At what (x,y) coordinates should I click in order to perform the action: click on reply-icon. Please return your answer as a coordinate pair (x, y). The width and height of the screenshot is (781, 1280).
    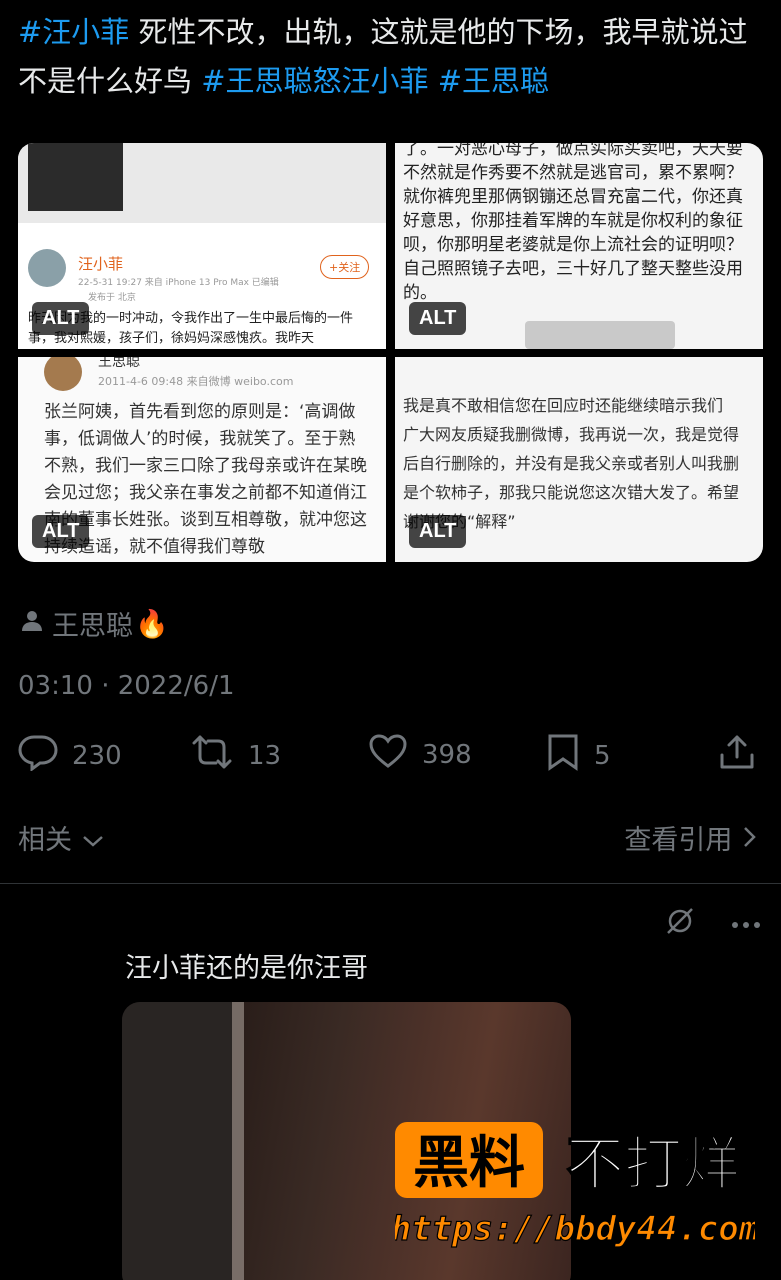
    Looking at the image, I should click on (38, 755).